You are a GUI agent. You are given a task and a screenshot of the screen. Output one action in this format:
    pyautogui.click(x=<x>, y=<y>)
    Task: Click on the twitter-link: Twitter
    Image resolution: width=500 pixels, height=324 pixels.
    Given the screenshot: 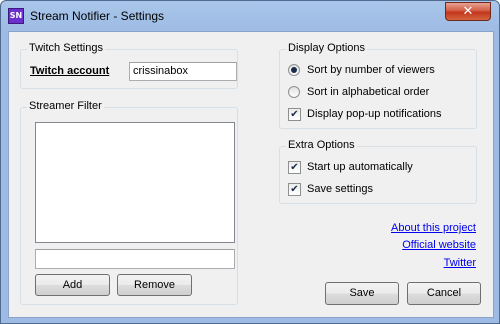 What is the action you would take?
    pyautogui.click(x=460, y=263)
    